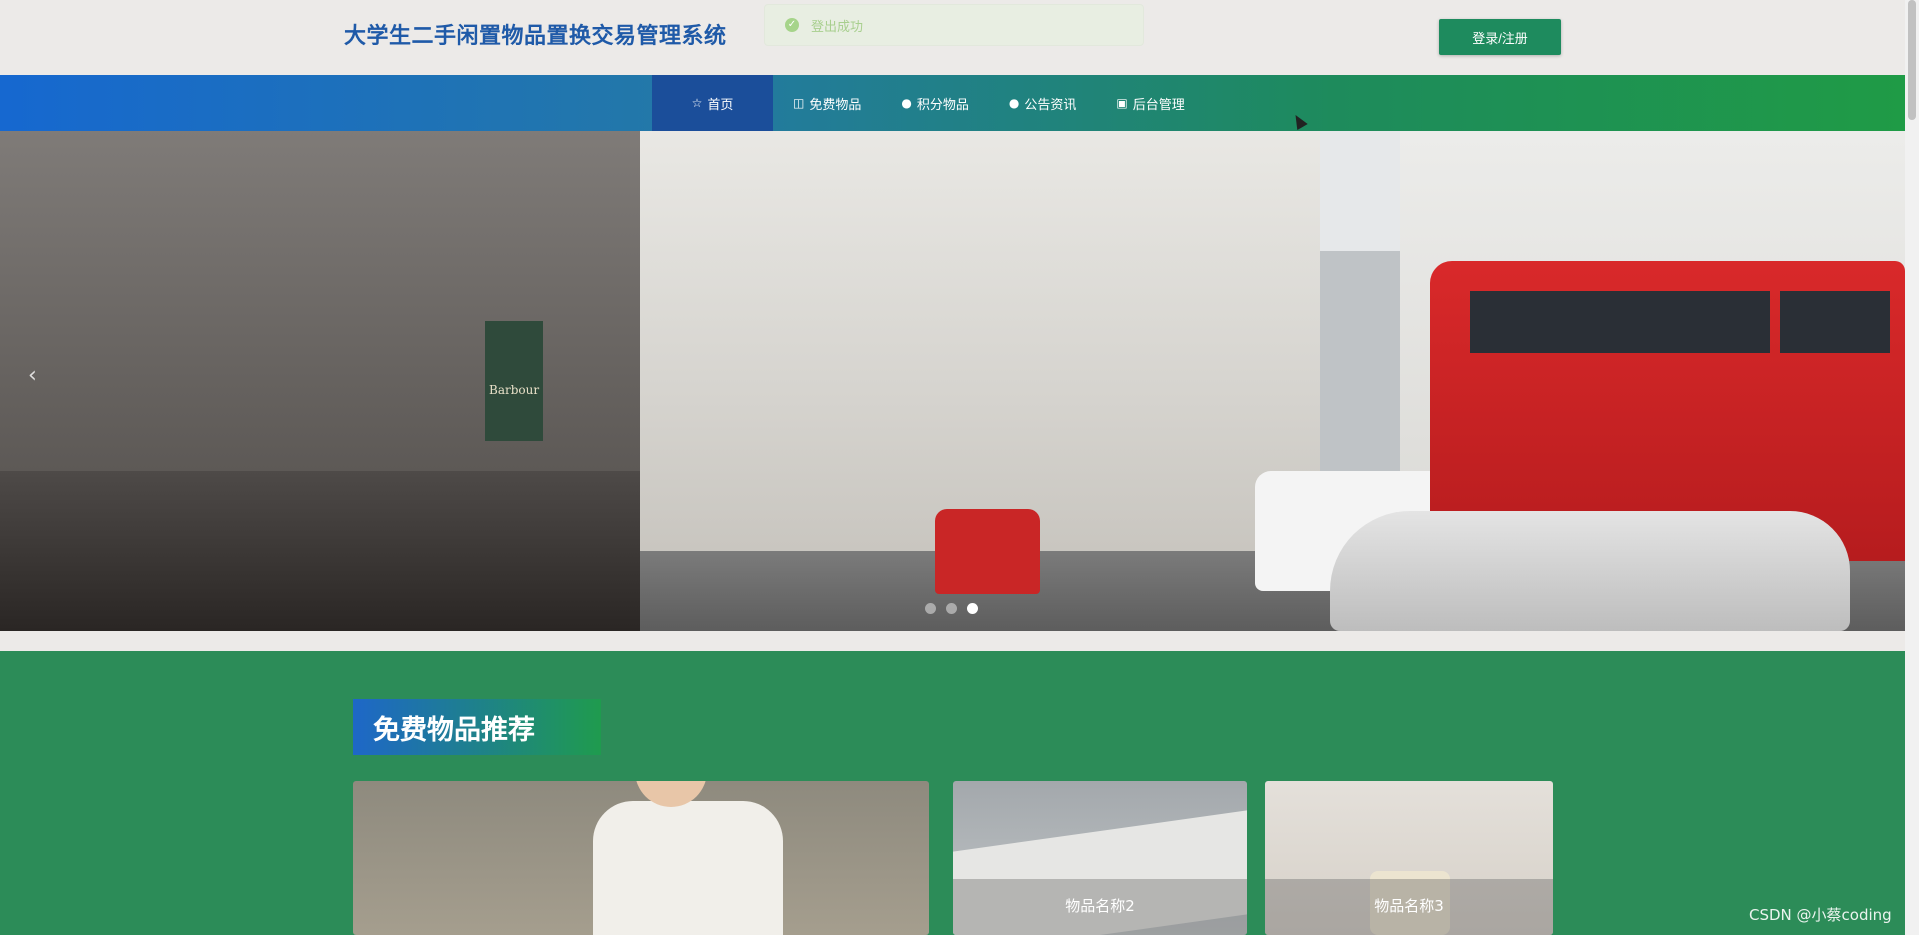 The width and height of the screenshot is (1919, 935). Describe the element at coordinates (1158, 105) in the screenshot. I see `nav-item-label: 后台管理` at that location.